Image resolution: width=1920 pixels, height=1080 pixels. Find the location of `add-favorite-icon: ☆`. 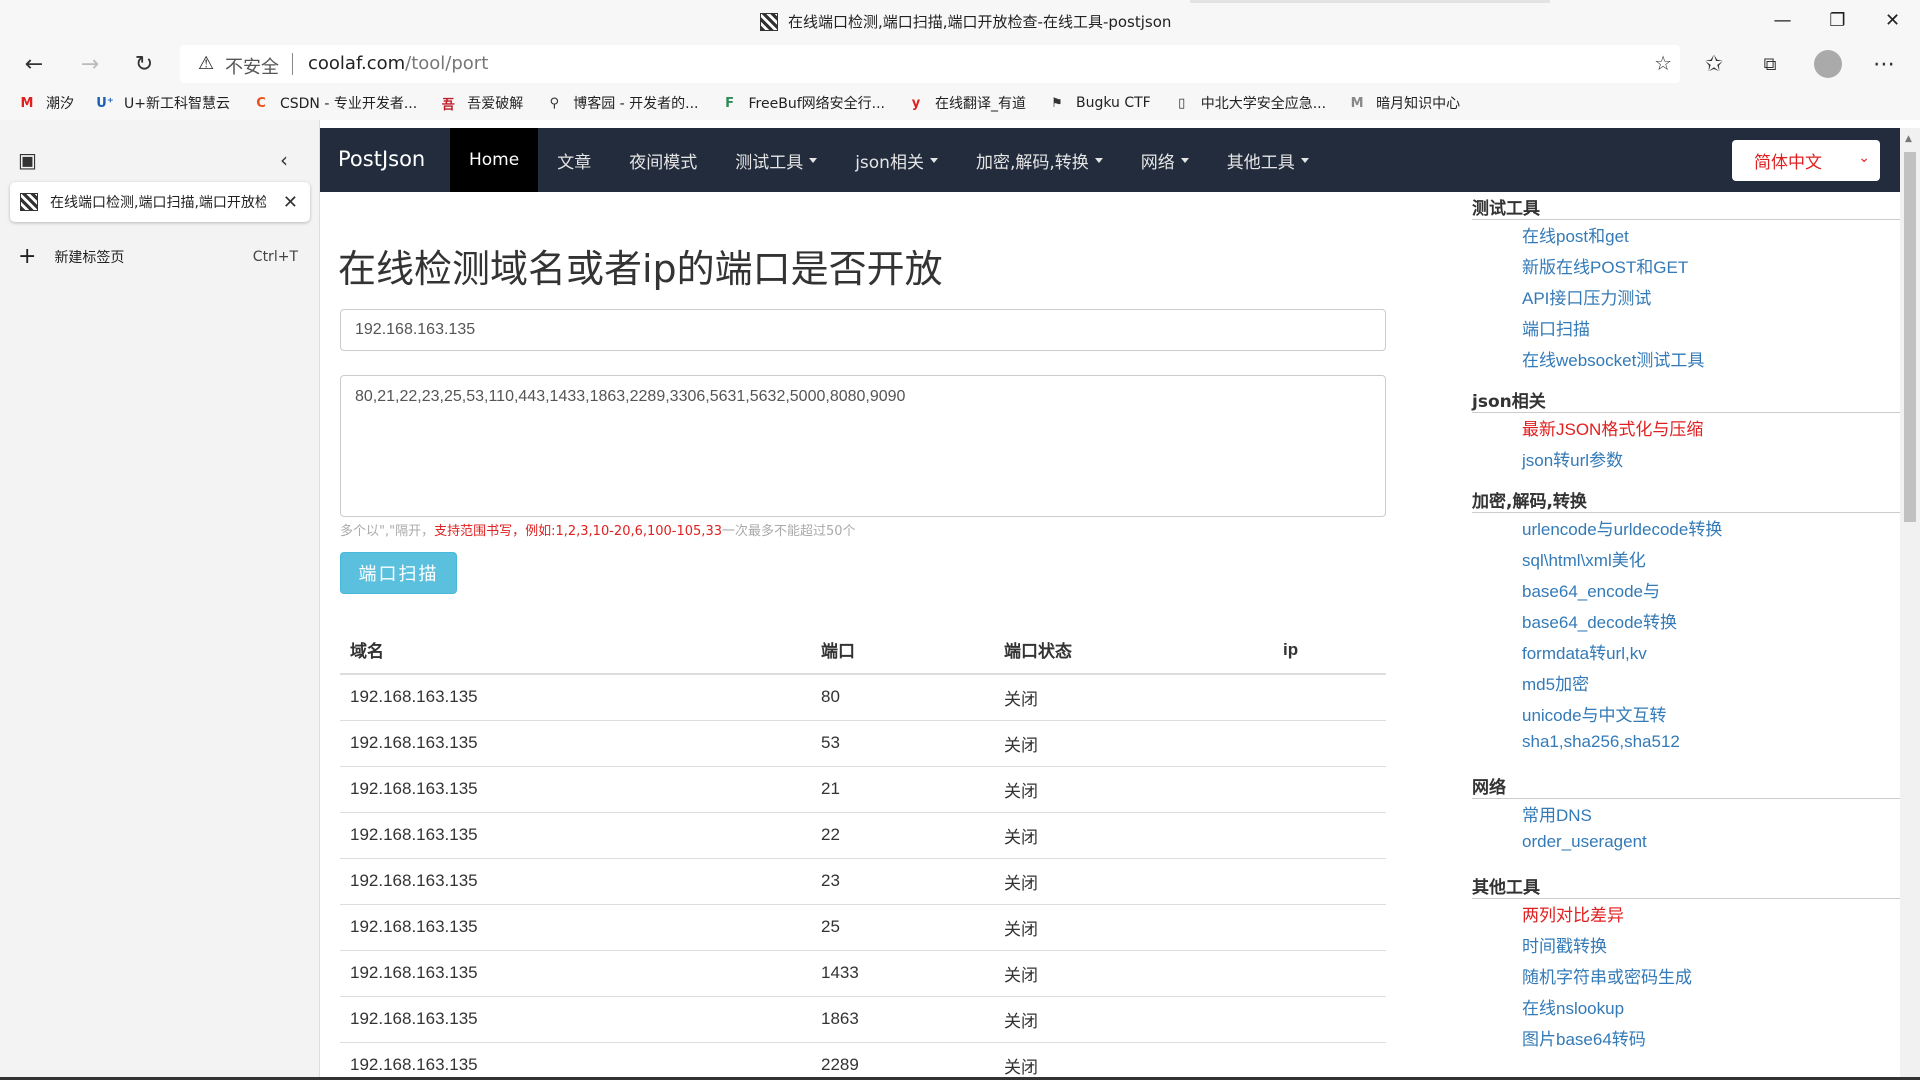

add-favorite-icon: ☆ is located at coordinates (1663, 63).